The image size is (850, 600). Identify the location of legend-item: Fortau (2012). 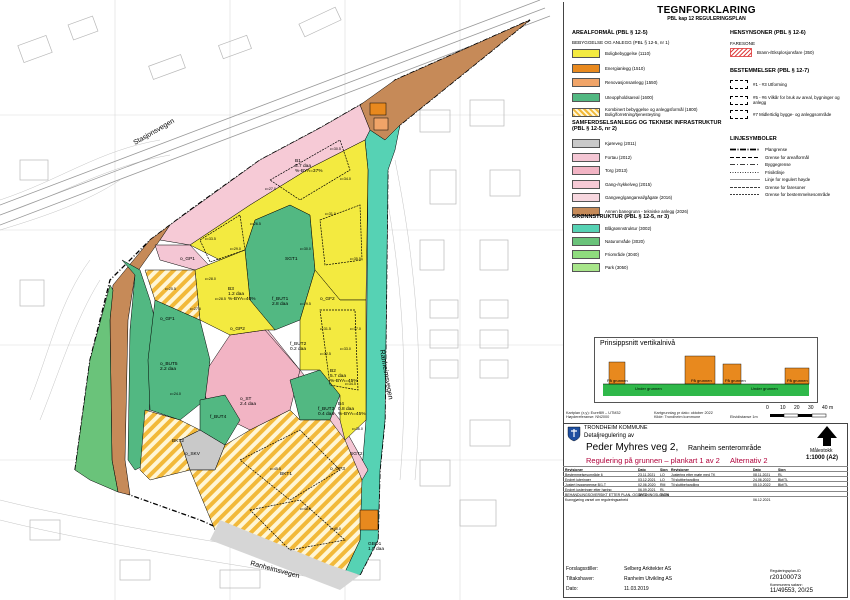
(647, 157).